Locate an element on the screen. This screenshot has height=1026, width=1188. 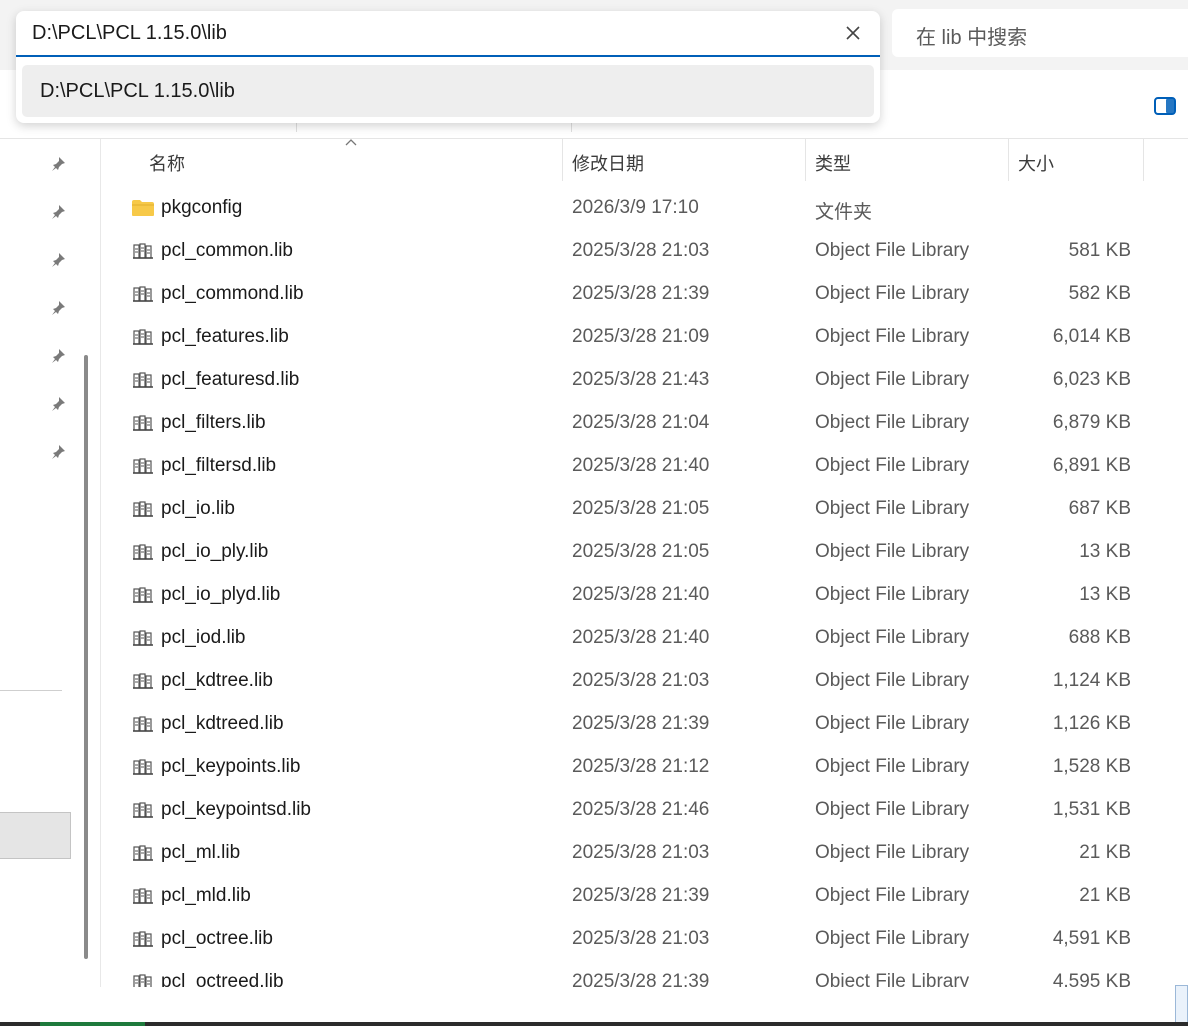
file-name: pcl_keypoints.lib is located at coordinates (231, 766).